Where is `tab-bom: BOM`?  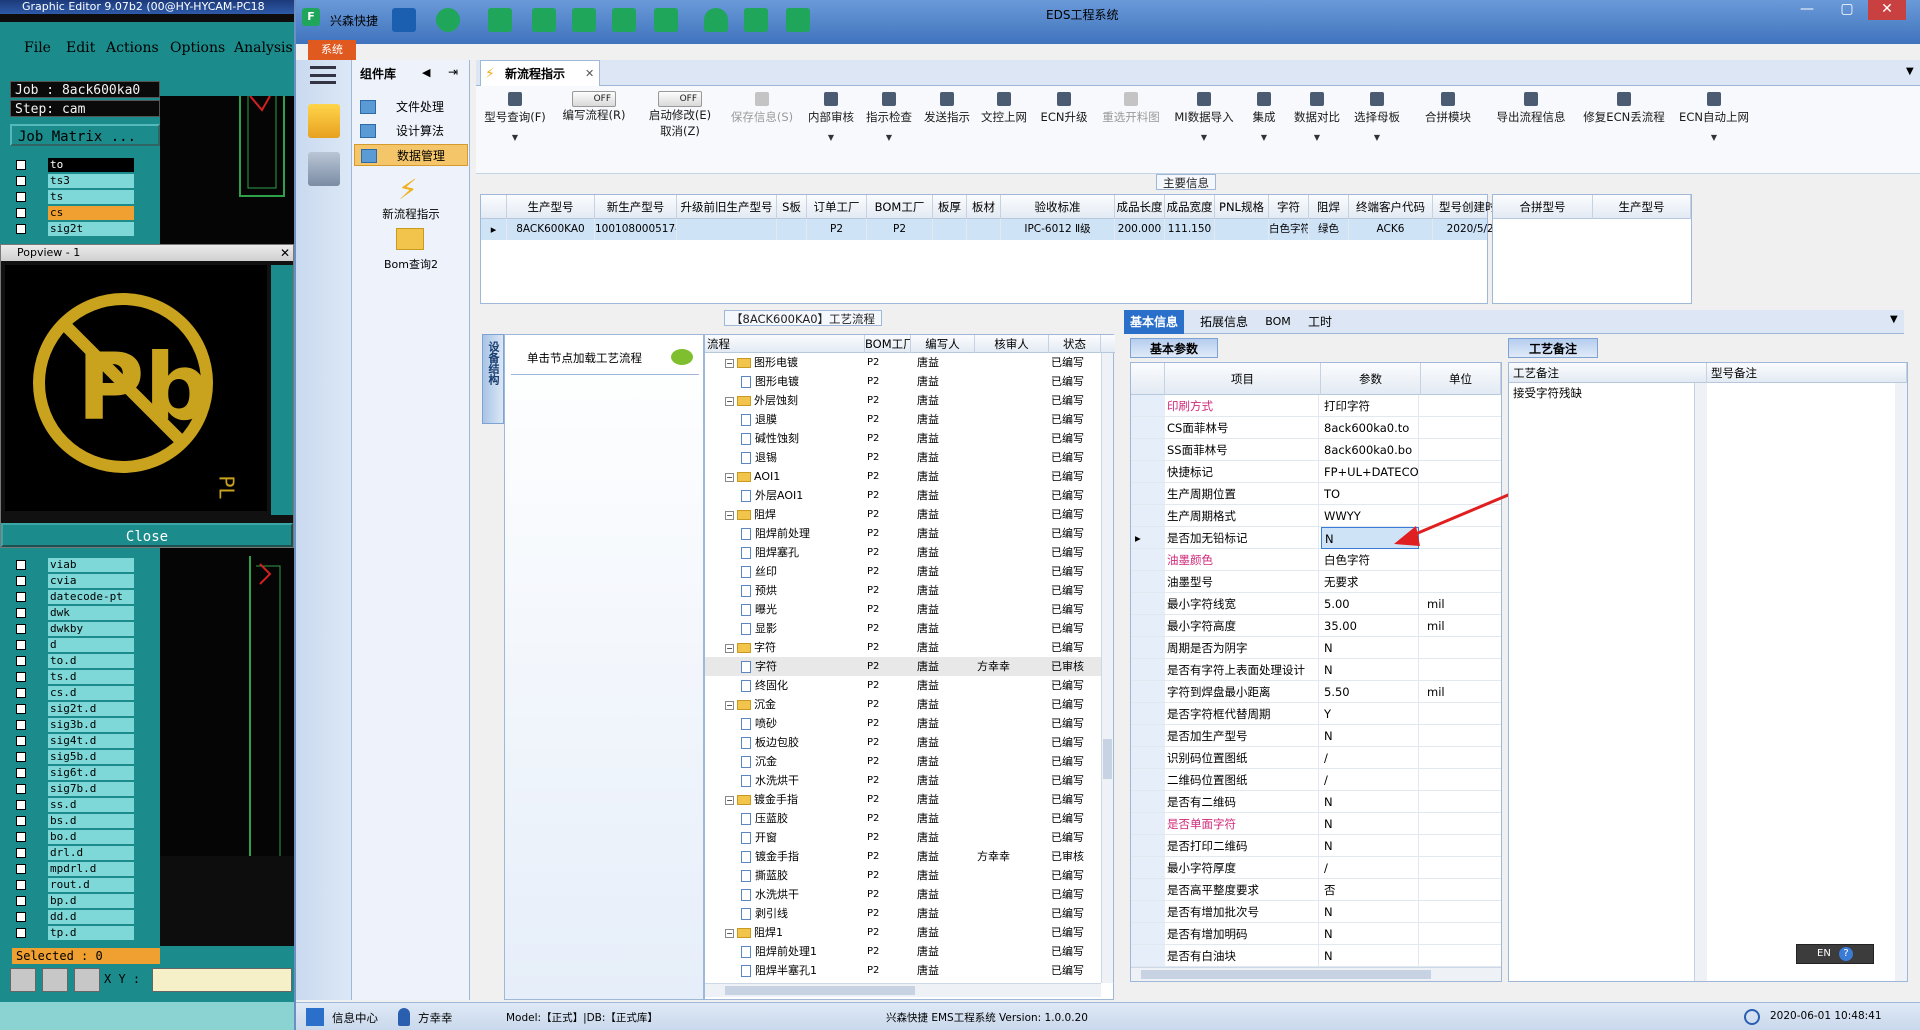
tab-bom: BOM is located at coordinates (1278, 322).